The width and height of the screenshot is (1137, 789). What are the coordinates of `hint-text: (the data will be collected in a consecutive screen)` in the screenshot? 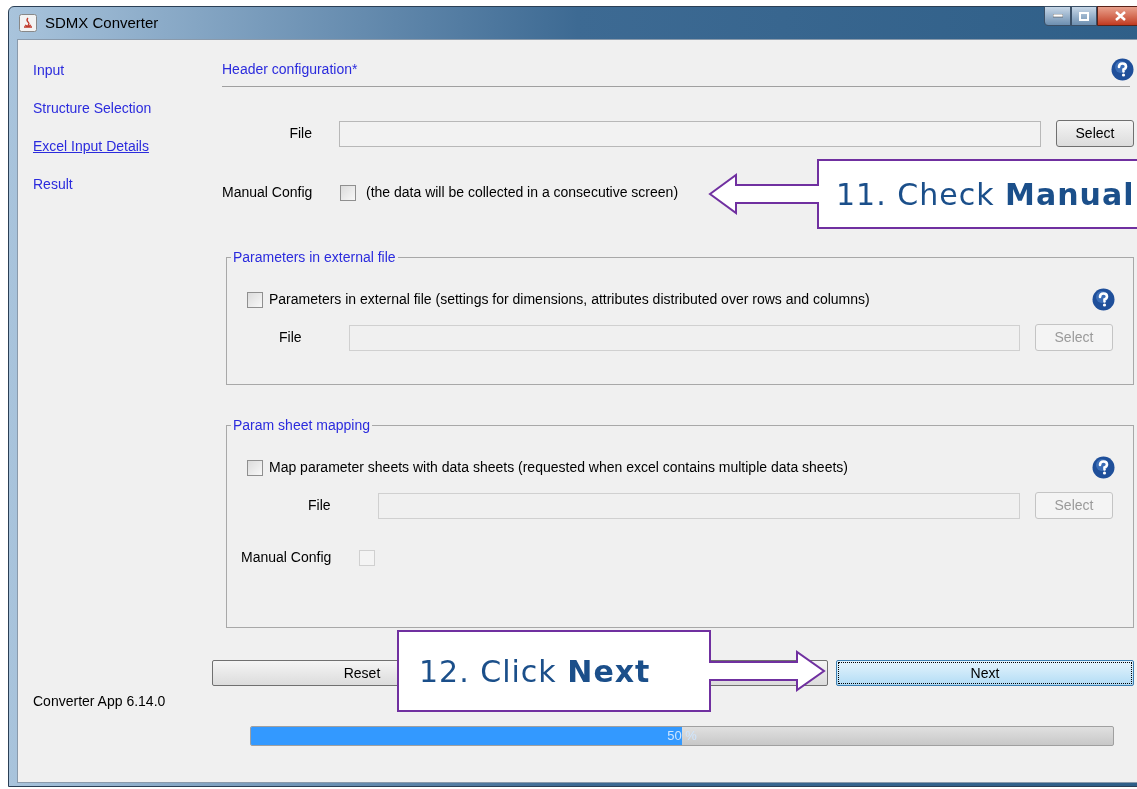 It's located at (522, 192).